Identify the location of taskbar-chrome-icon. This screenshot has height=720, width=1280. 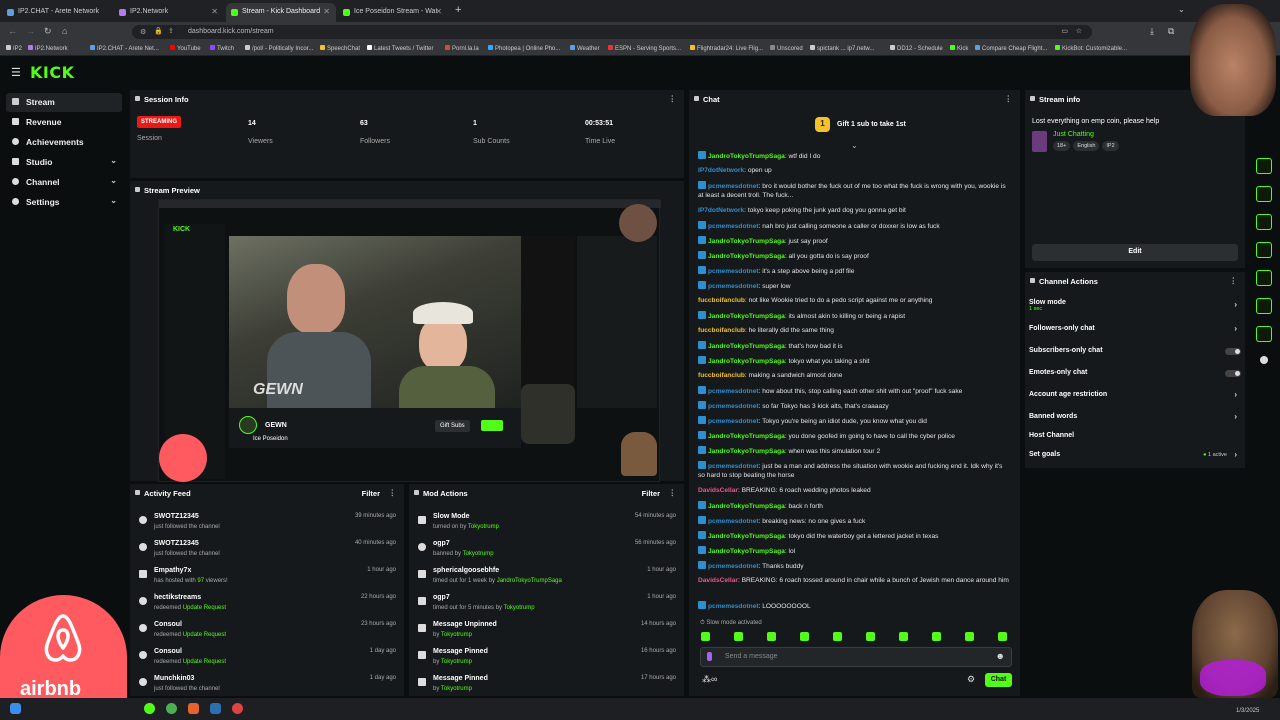
(171, 708).